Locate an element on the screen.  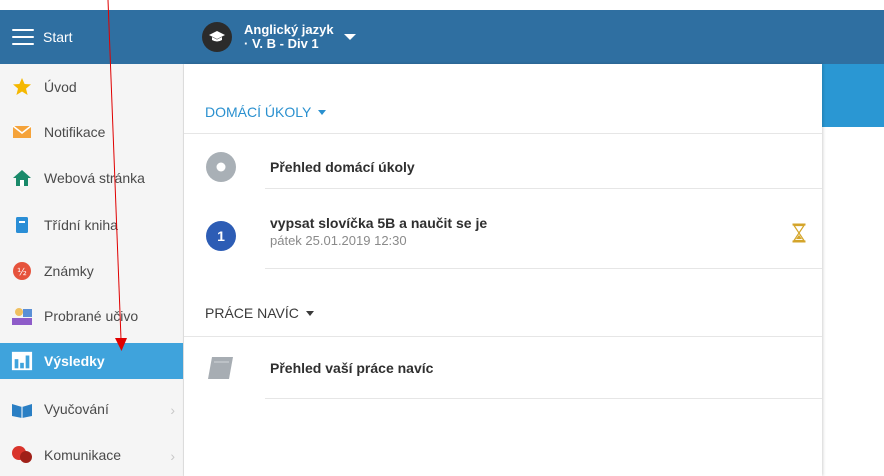
bar-chart-icon is located at coordinates (22, 361).